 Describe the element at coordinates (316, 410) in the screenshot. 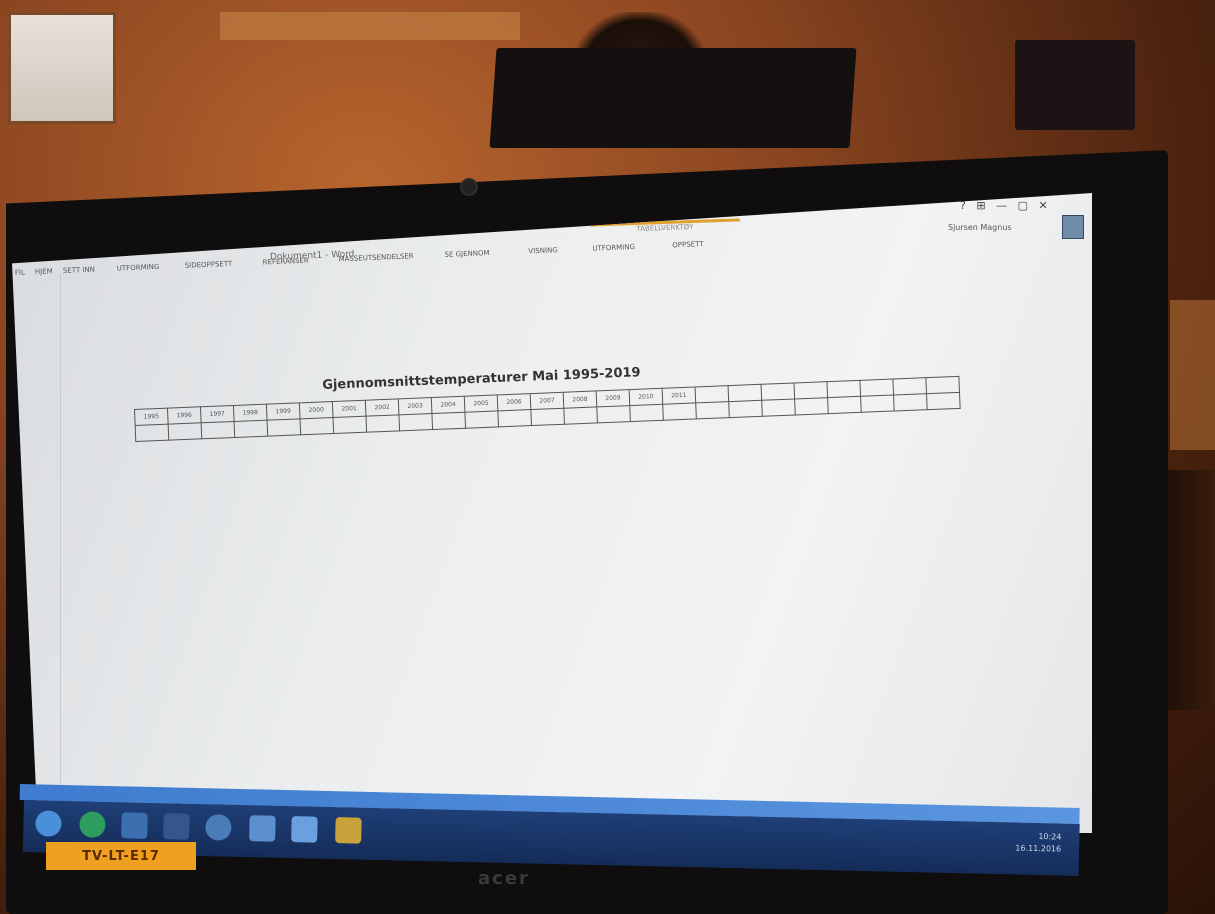

I see `table-cell-year: 2000` at that location.